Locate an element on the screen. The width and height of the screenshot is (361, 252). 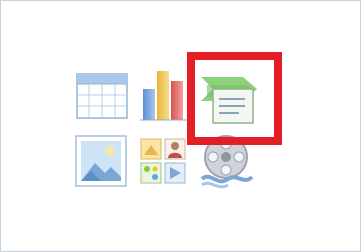
insert-smartart-icon is located at coordinates (229, 101).